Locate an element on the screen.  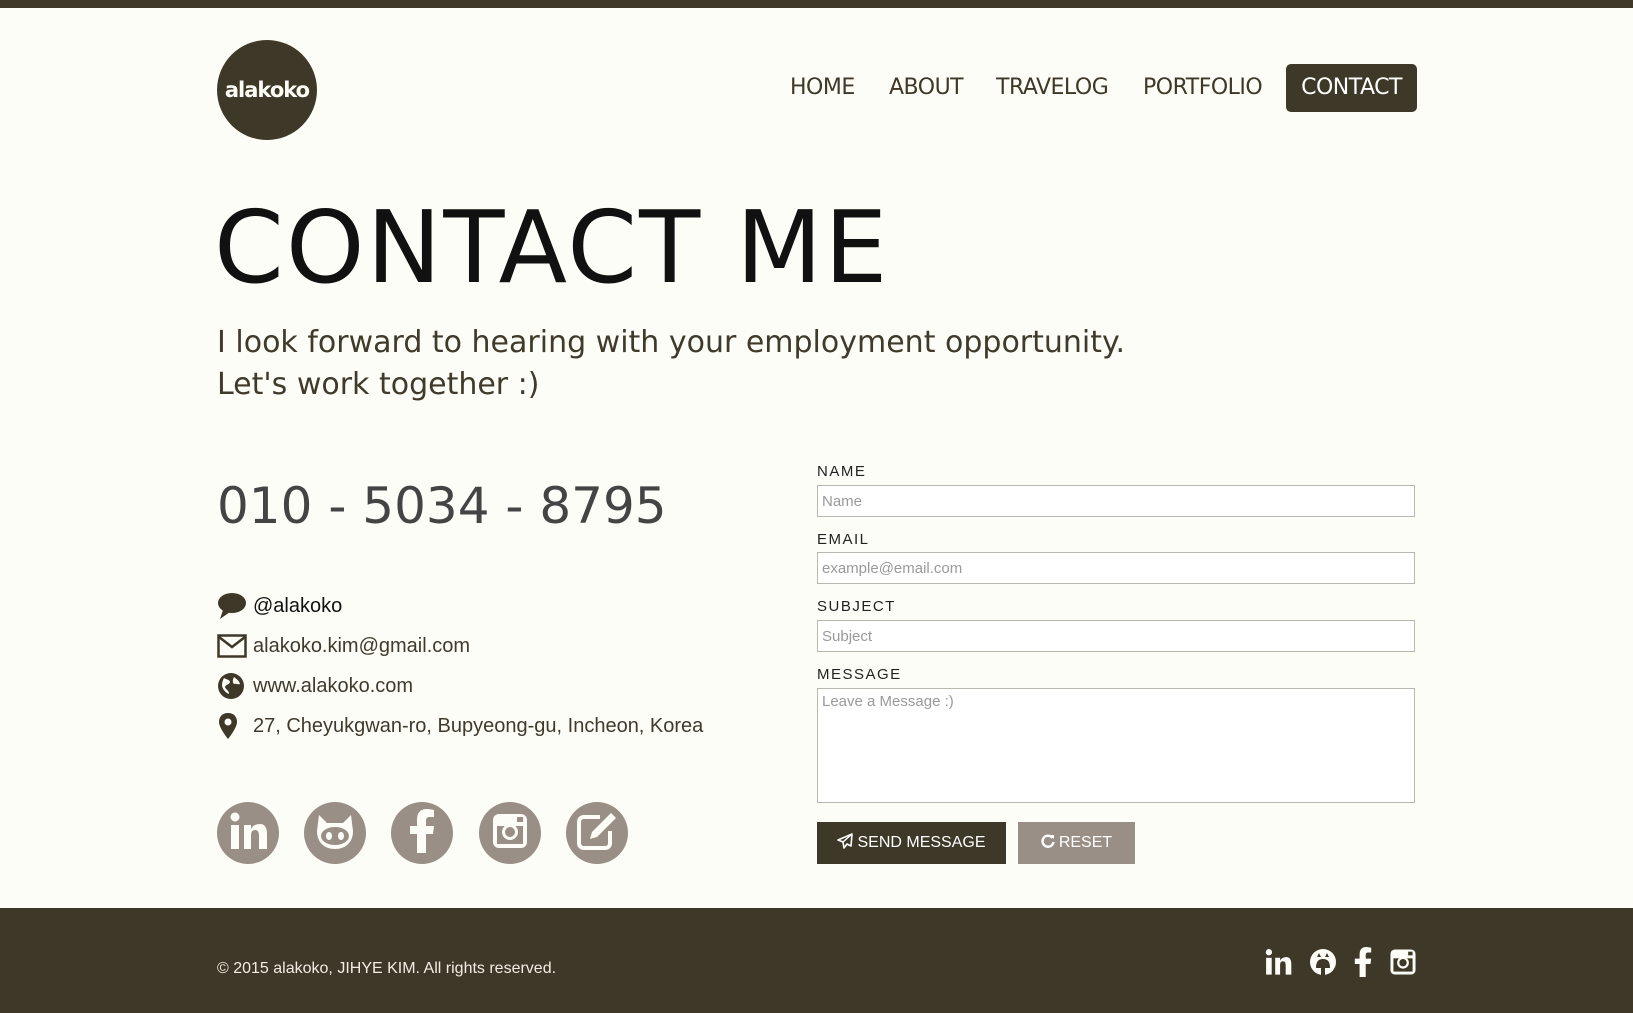
footer-instagram-link is located at coordinates (1403, 964).